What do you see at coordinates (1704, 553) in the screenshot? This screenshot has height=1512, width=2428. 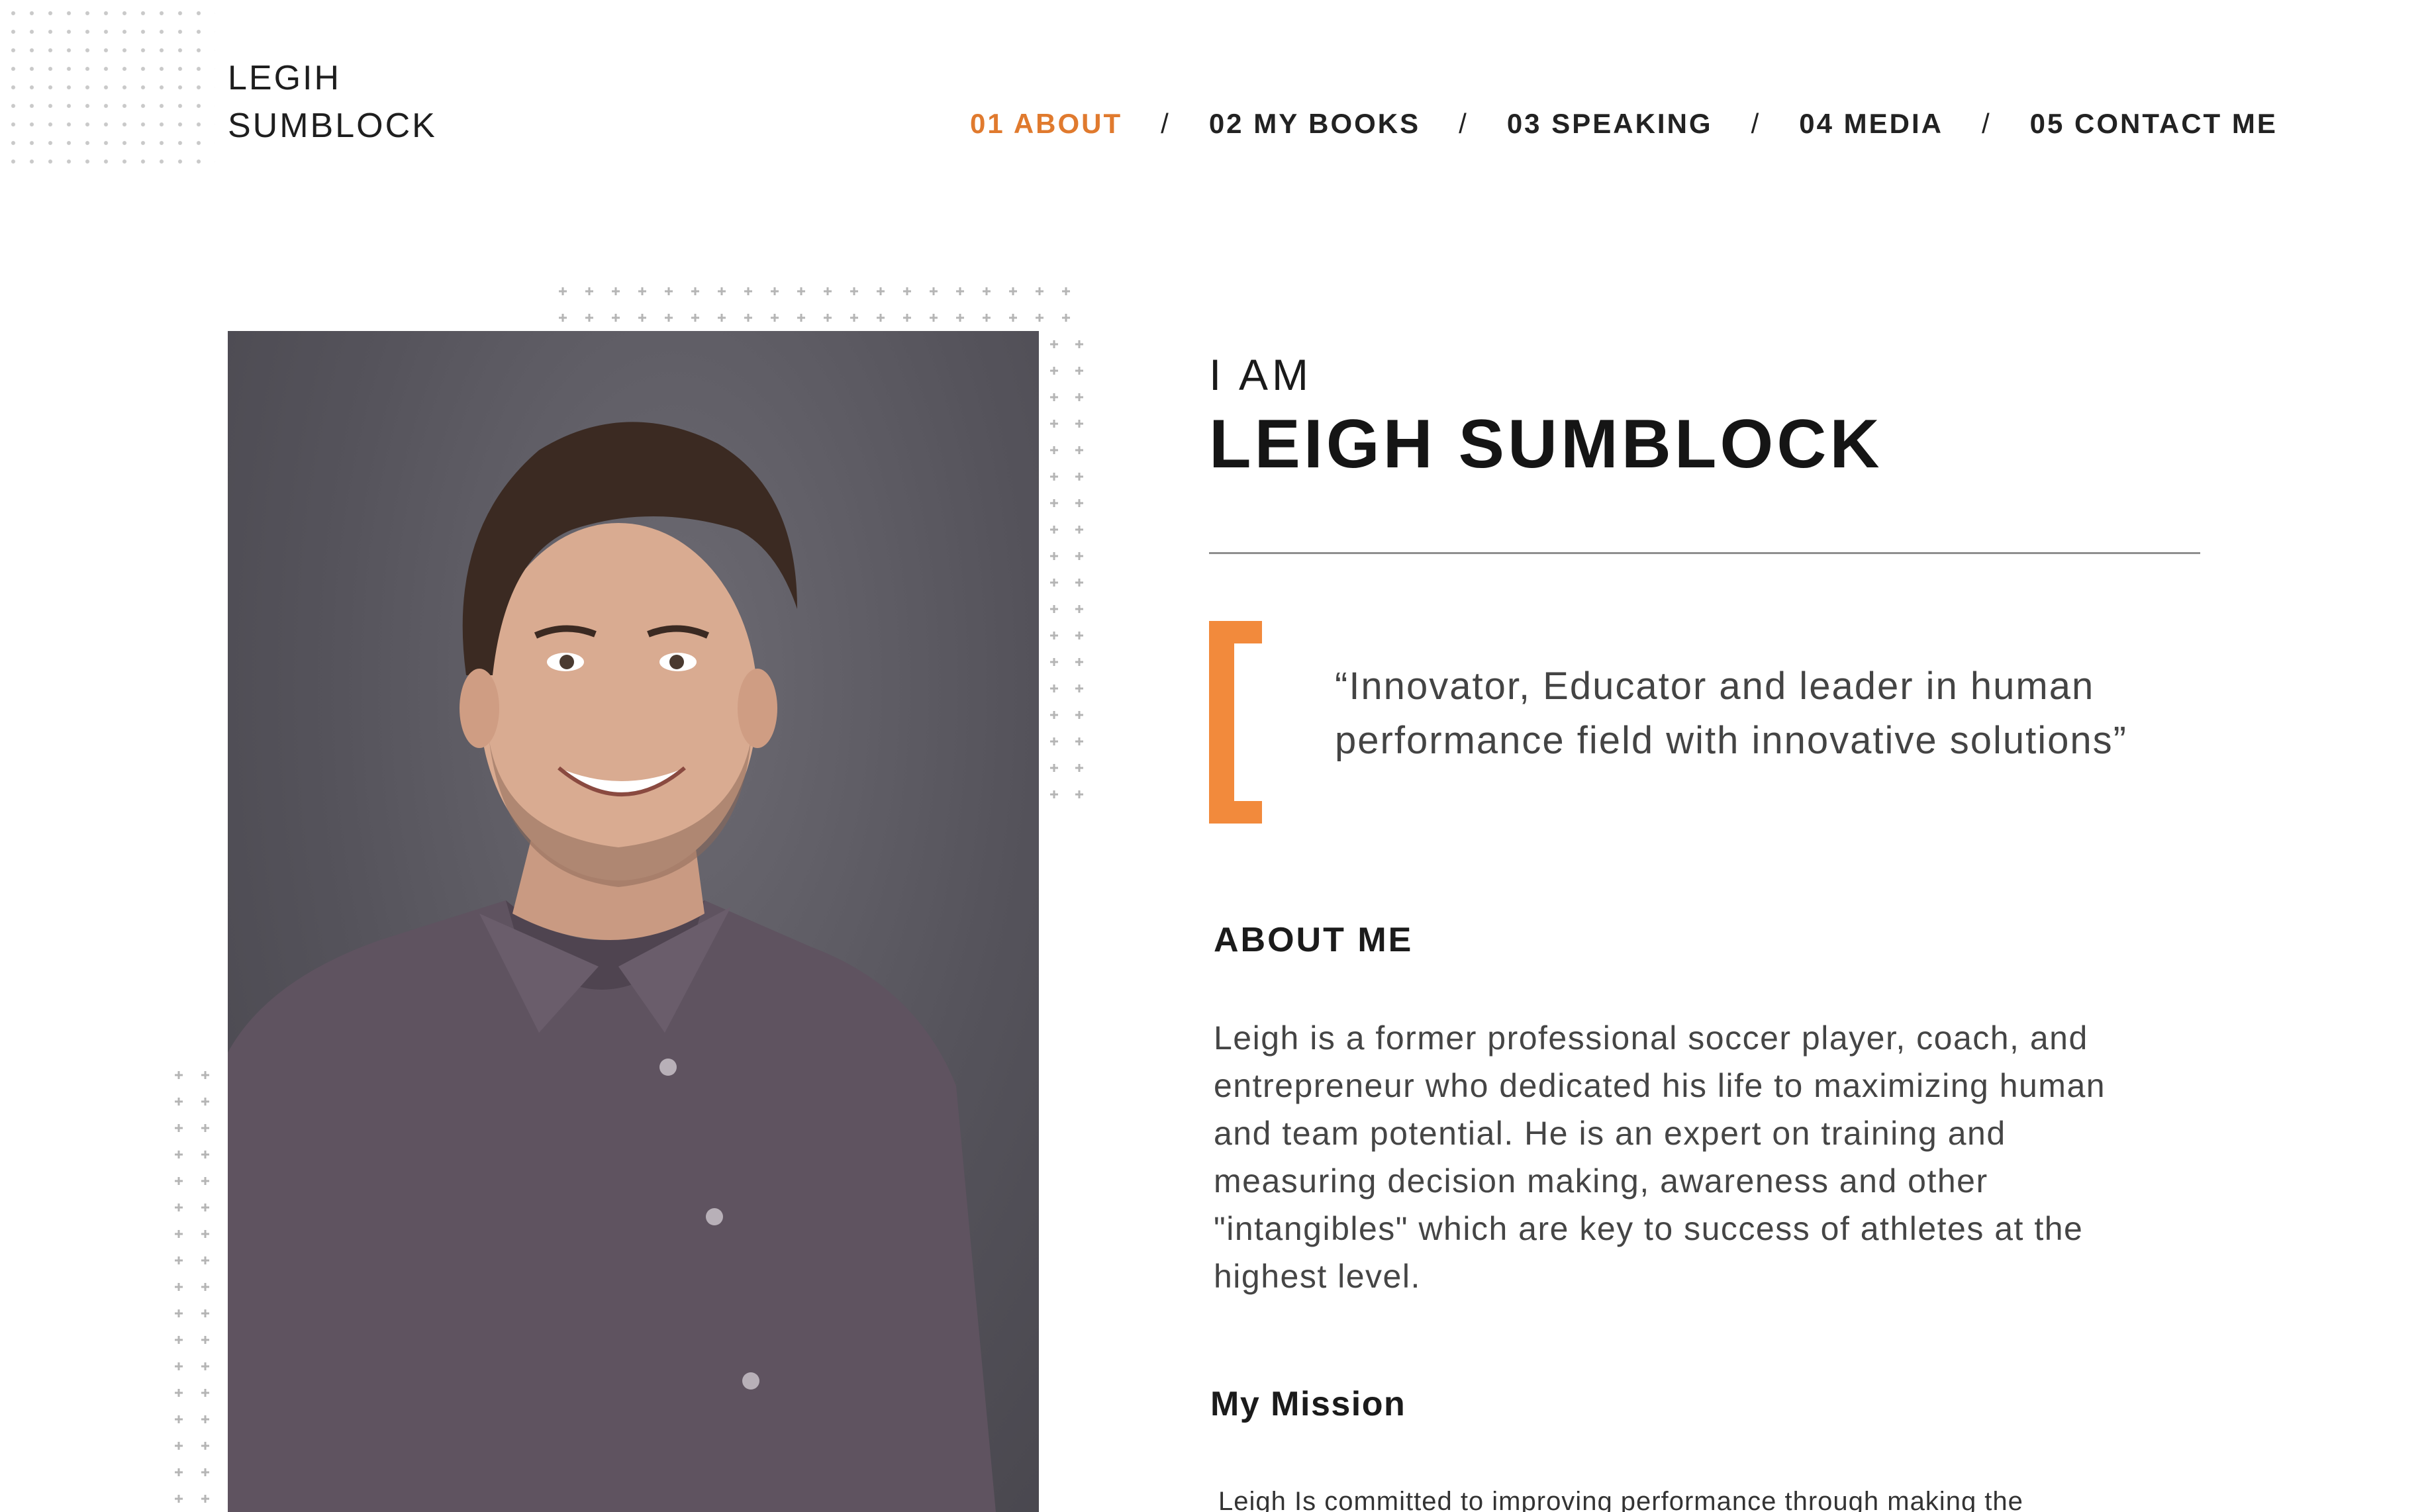 I see `section-divider` at bounding box center [1704, 553].